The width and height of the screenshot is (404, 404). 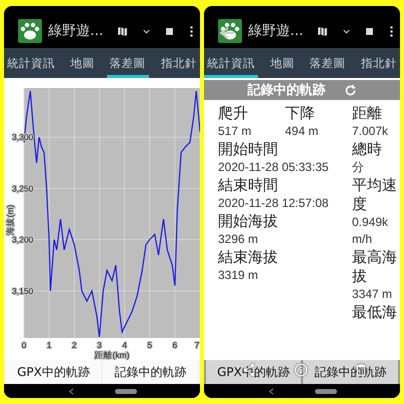 I want to click on stat-label: 開始海拔, so click(x=248, y=221).